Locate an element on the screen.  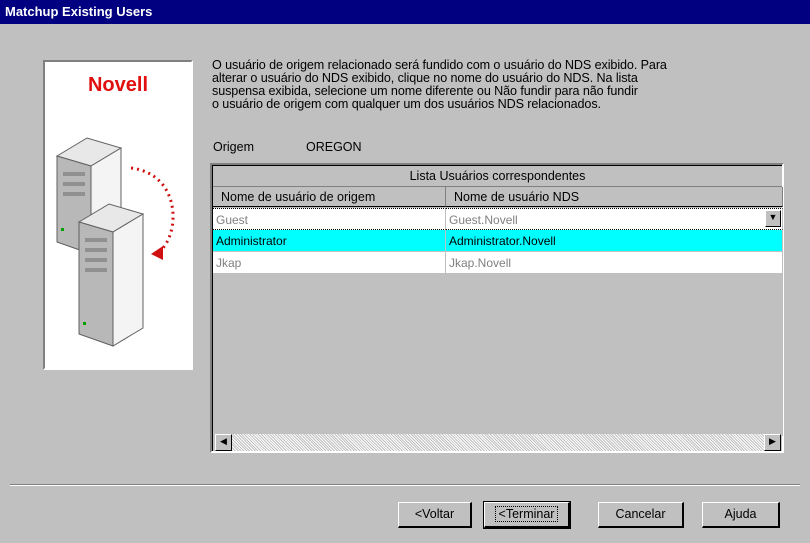
source-user-cell: Guest is located at coordinates (329, 219).